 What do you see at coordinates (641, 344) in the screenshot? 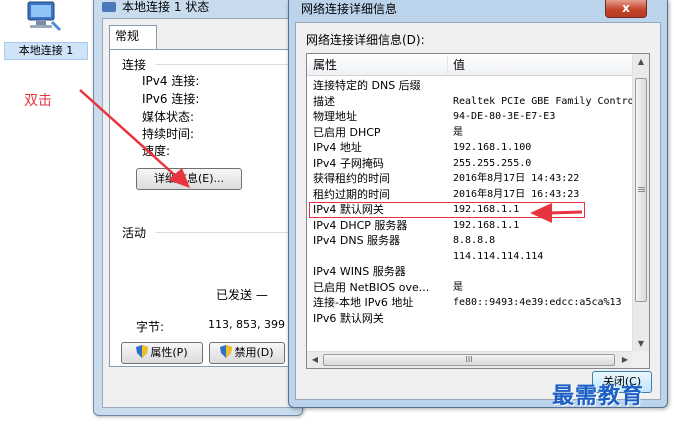
I see `scroll-down-icon: ▼` at bounding box center [641, 344].